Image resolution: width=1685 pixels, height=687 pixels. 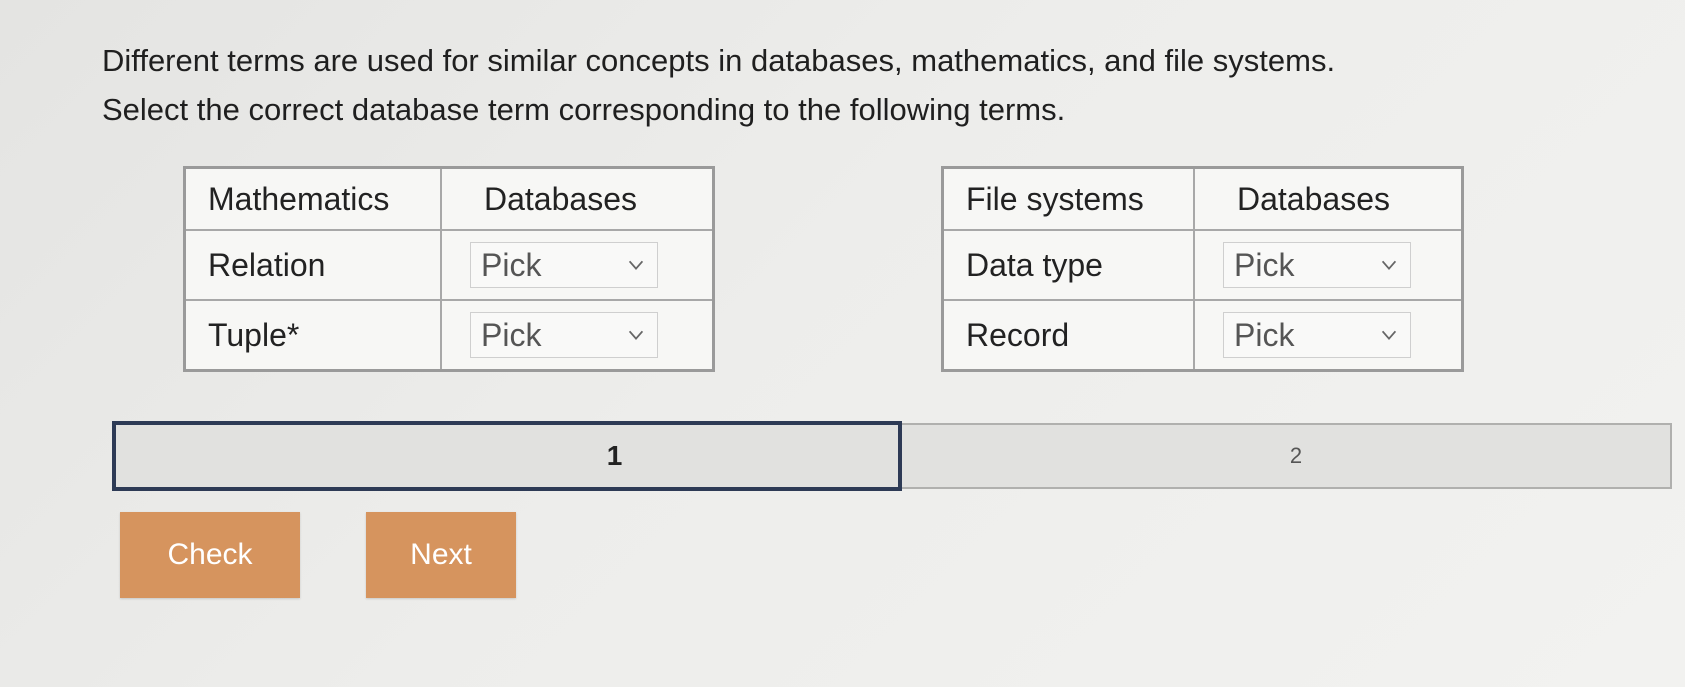 I want to click on relation-select: Pick, so click(x=564, y=265).